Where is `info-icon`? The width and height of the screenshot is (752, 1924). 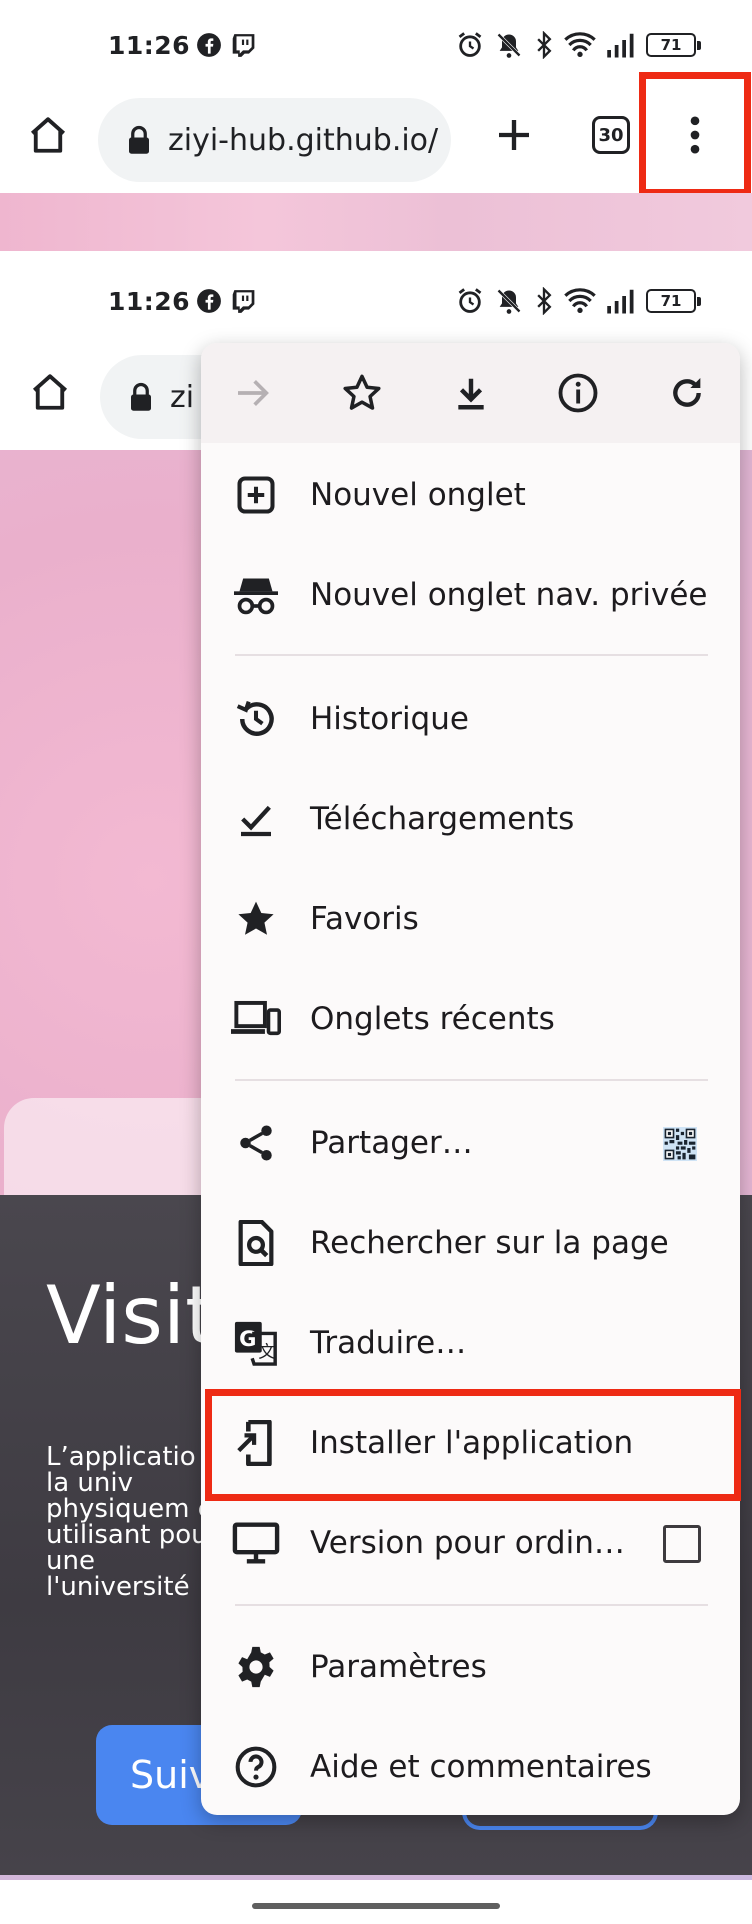
info-icon is located at coordinates (578, 393).